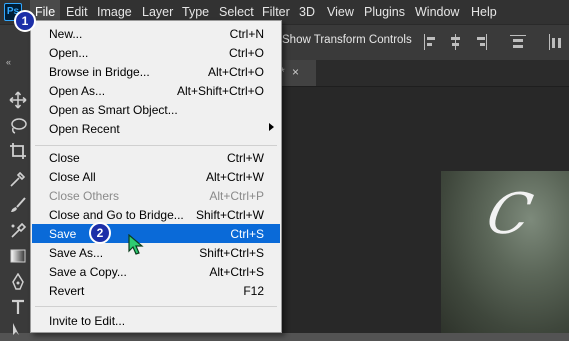 This screenshot has width=569, height=341. What do you see at coordinates (247, 234) in the screenshot?
I see `menu-item-shortcut: Ctrl+S` at bounding box center [247, 234].